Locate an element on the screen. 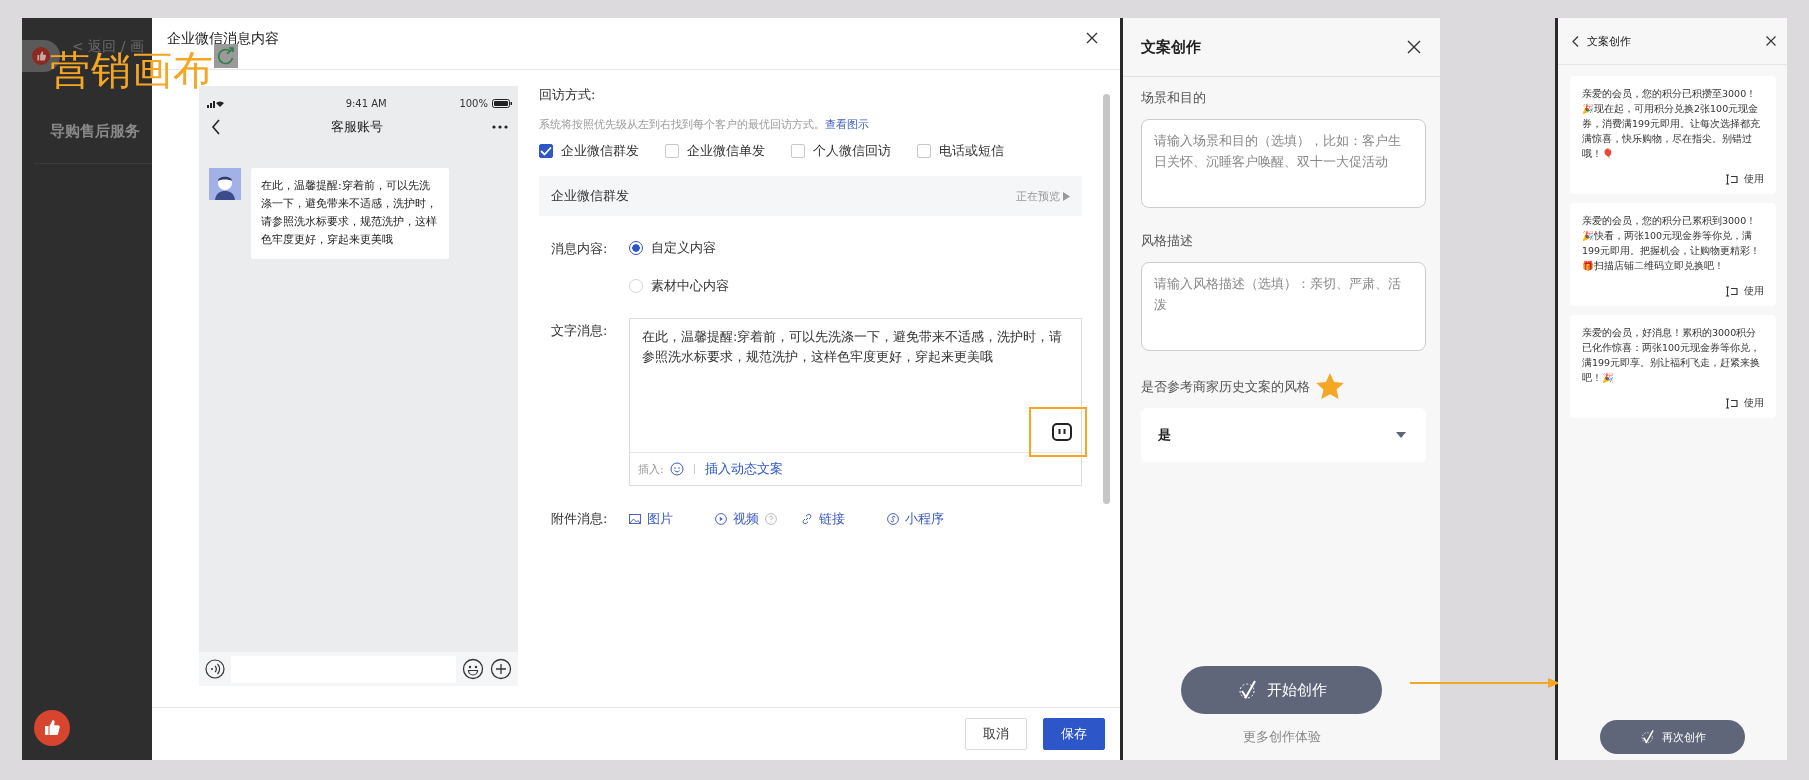 Image resolution: width=1809 pixels, height=780 pixels. radio-button is located at coordinates (636, 248).